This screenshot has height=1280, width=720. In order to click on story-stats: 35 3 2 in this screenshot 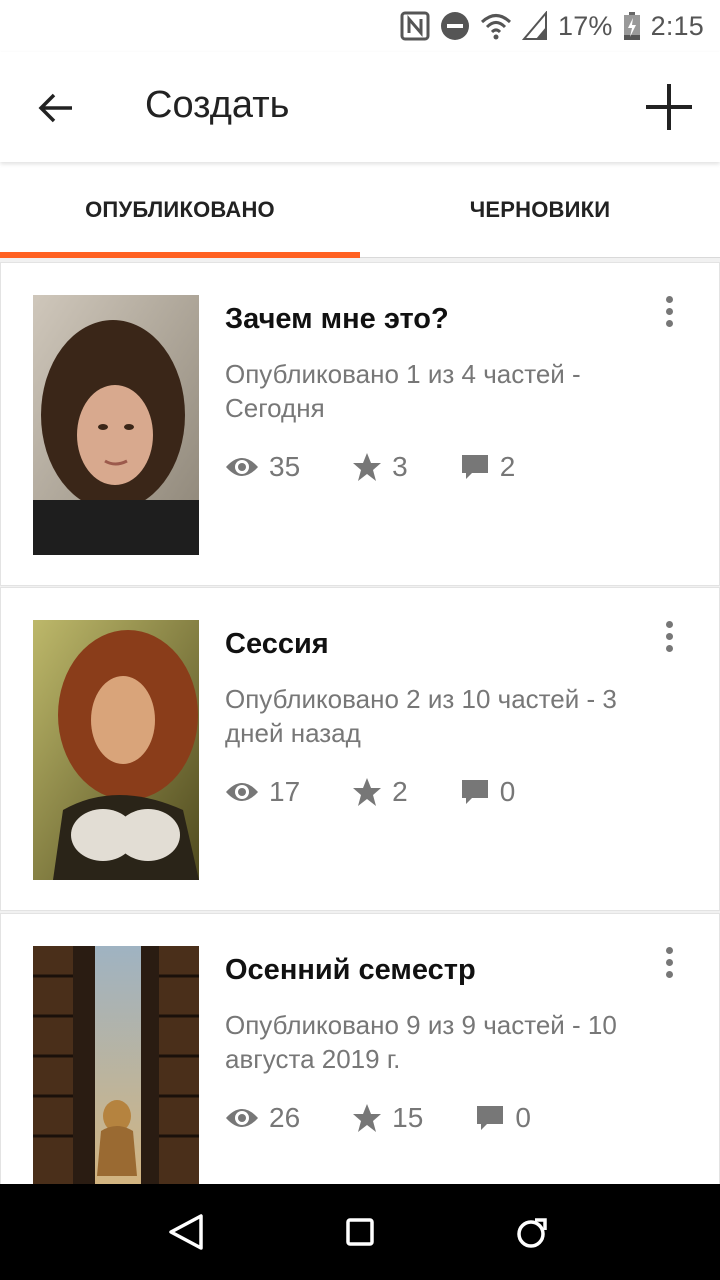, I will do `click(396, 467)`.